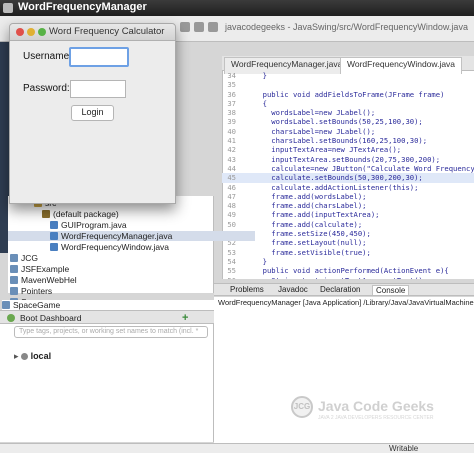 Image resolution: width=474 pixels, height=453 pixels. Describe the element at coordinates (293, 289) in the screenshot. I see `tab-javadoc: Javadoc` at that location.